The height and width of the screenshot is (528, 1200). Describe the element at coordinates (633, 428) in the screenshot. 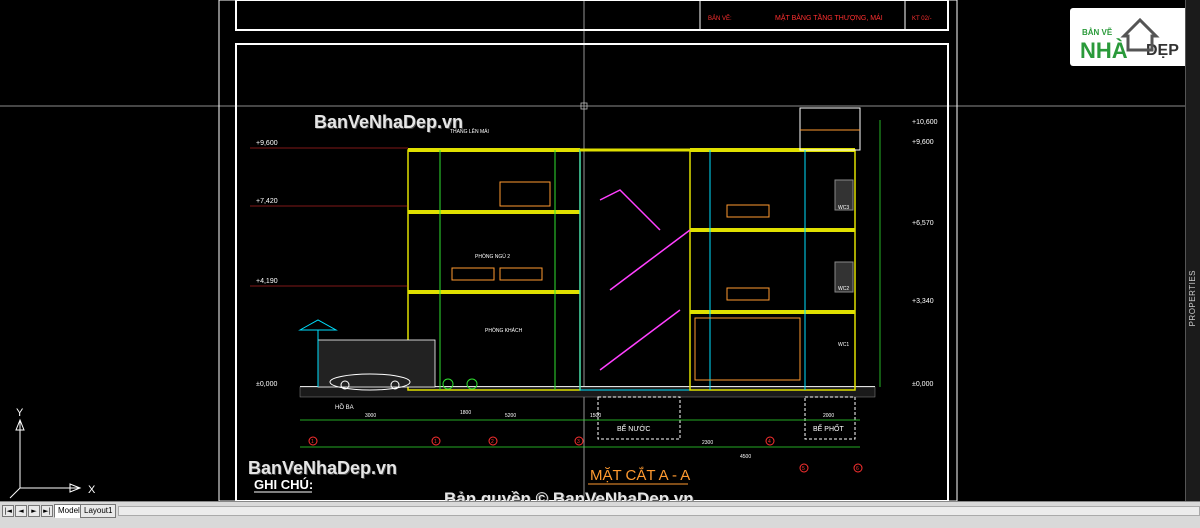

I see `water-tank-label: BỂ NƯỚC` at that location.